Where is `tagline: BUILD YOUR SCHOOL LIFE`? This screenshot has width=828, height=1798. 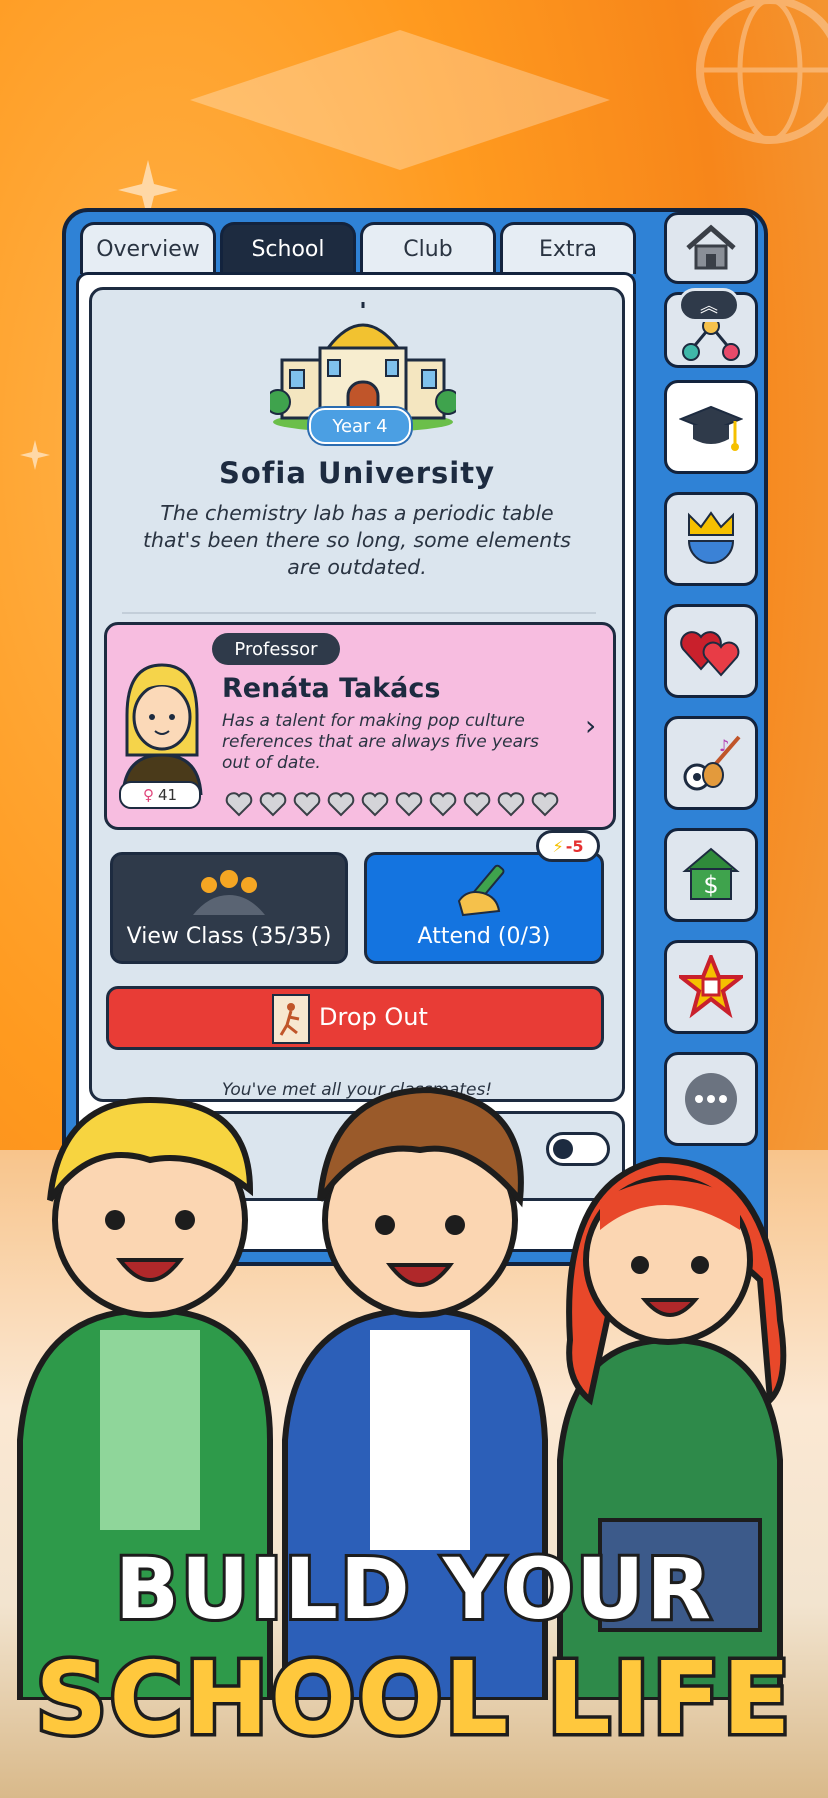 tagline: BUILD YOUR SCHOOL LIFE is located at coordinates (414, 1667).